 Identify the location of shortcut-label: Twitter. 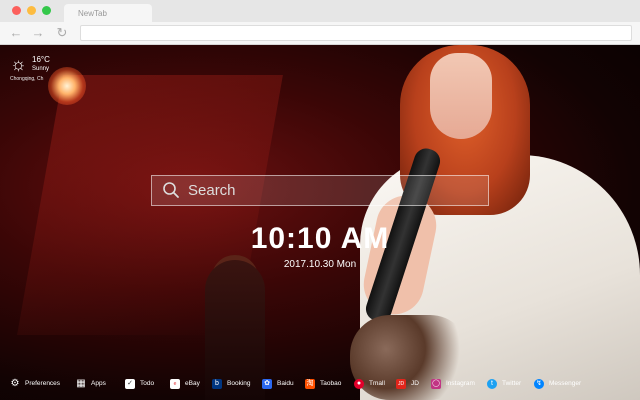
(512, 383).